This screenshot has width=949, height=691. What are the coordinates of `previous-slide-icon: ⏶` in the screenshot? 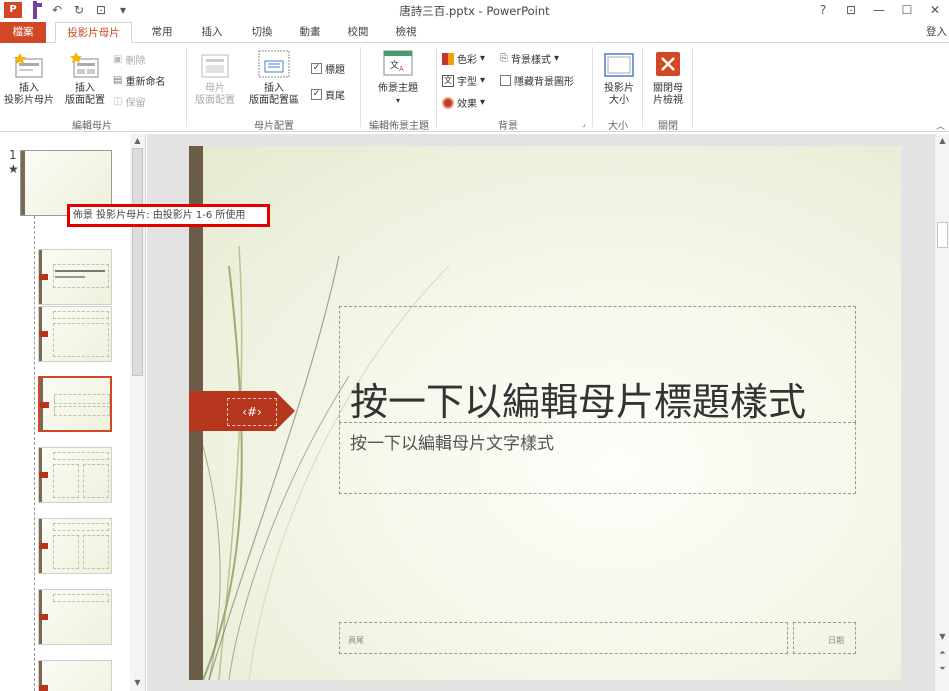 It's located at (942, 653).